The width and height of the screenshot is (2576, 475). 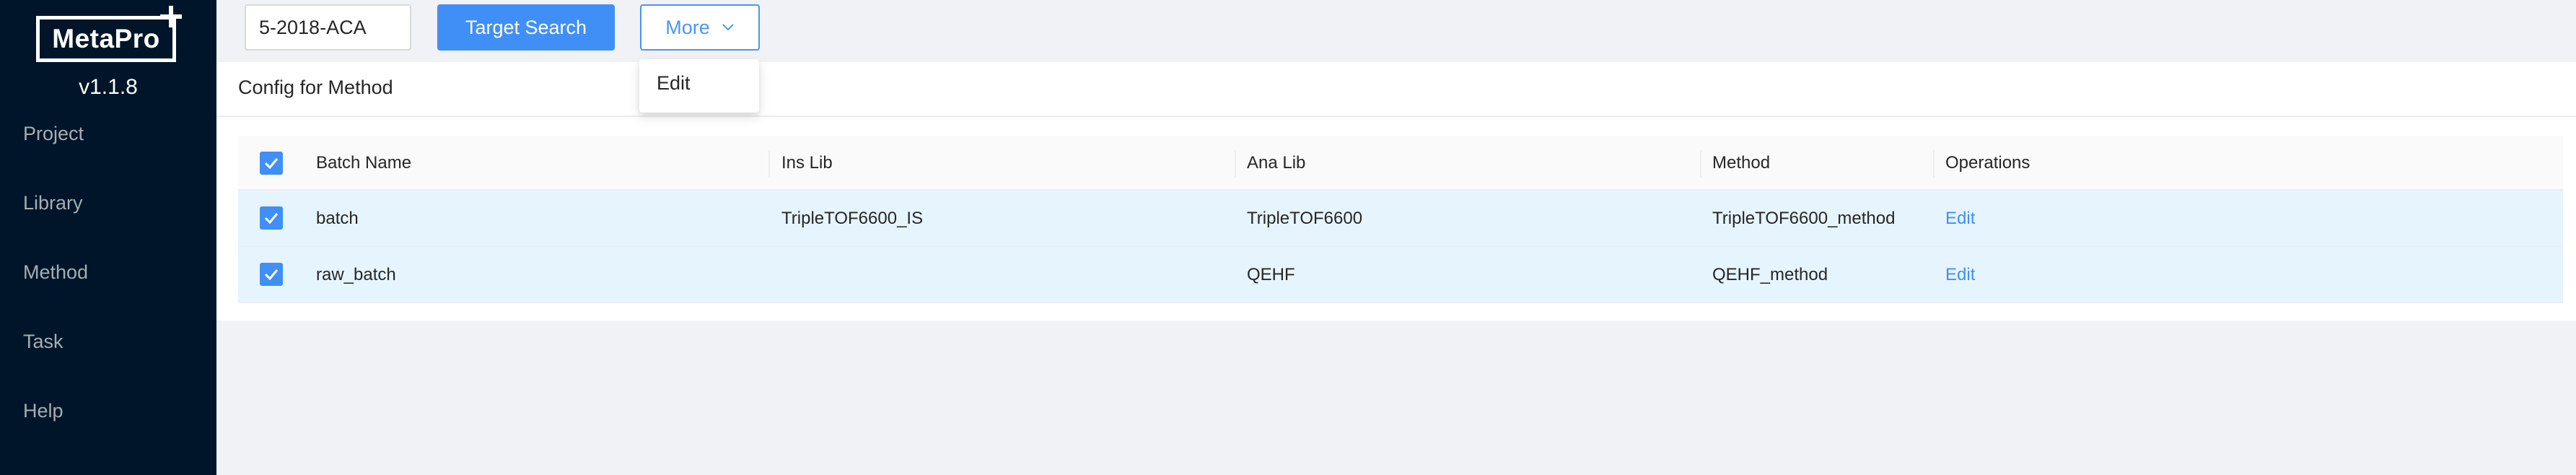 What do you see at coordinates (53, 203) in the screenshot?
I see `sidebar-item-library: Library` at bounding box center [53, 203].